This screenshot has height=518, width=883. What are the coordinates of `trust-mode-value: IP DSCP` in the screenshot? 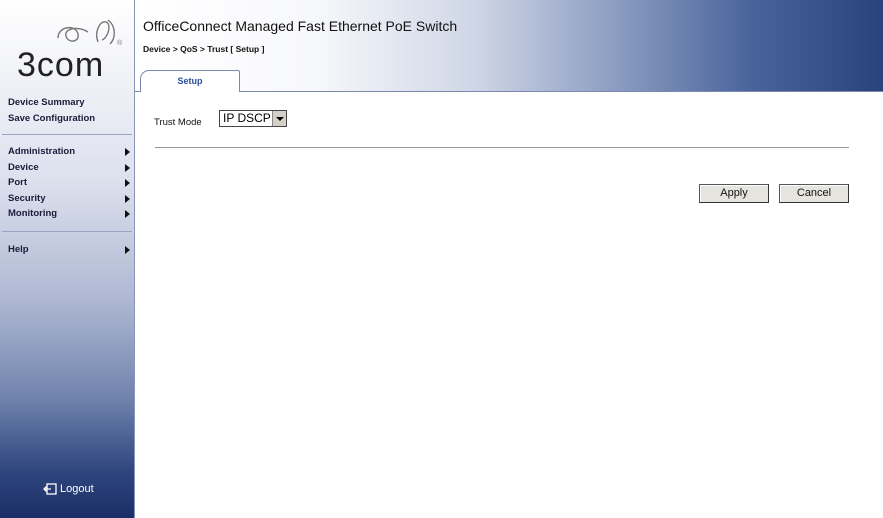 It's located at (247, 118).